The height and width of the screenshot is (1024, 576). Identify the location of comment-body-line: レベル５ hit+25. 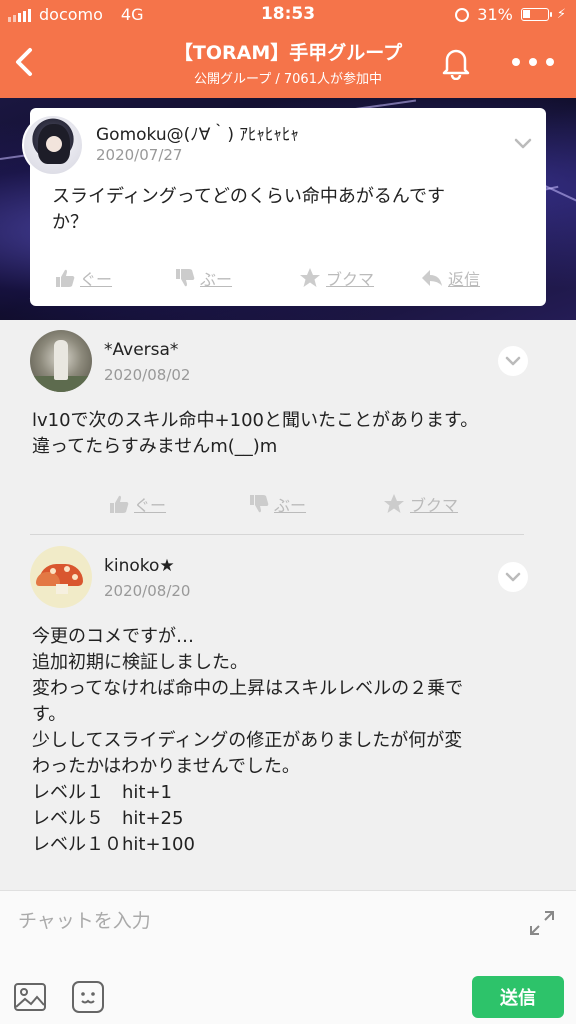
(108, 818).